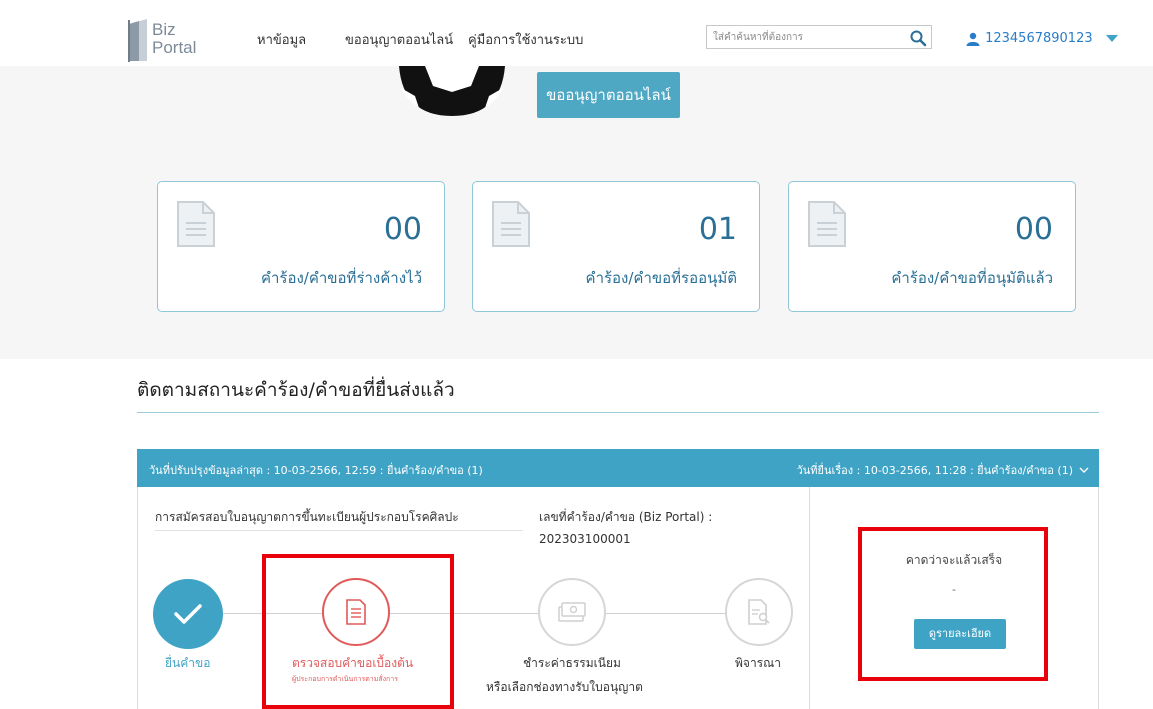  I want to click on nav-online-permit: ขออนุญาตออนไลน์, so click(399, 39).